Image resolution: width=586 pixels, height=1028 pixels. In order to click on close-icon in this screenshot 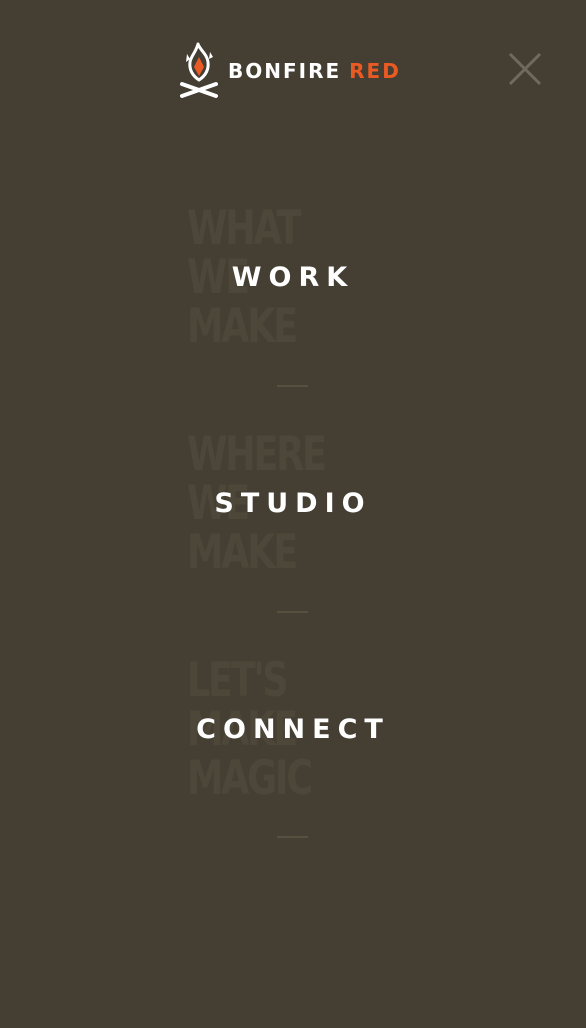, I will do `click(525, 69)`.